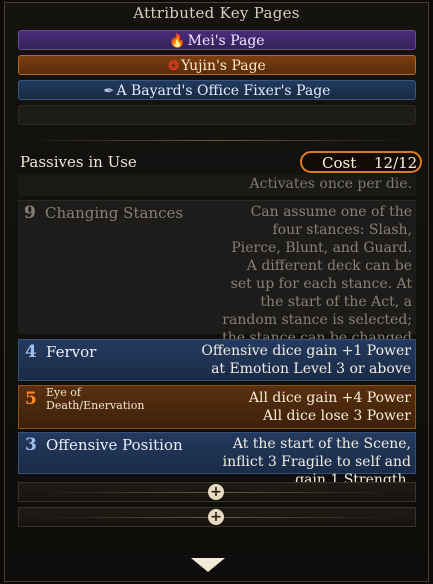 Image resolution: width=433 pixels, height=584 pixels. What do you see at coordinates (223, 91) in the screenshot?
I see `key-page-label: A Bayard's Office Fixer's Page` at bounding box center [223, 91].